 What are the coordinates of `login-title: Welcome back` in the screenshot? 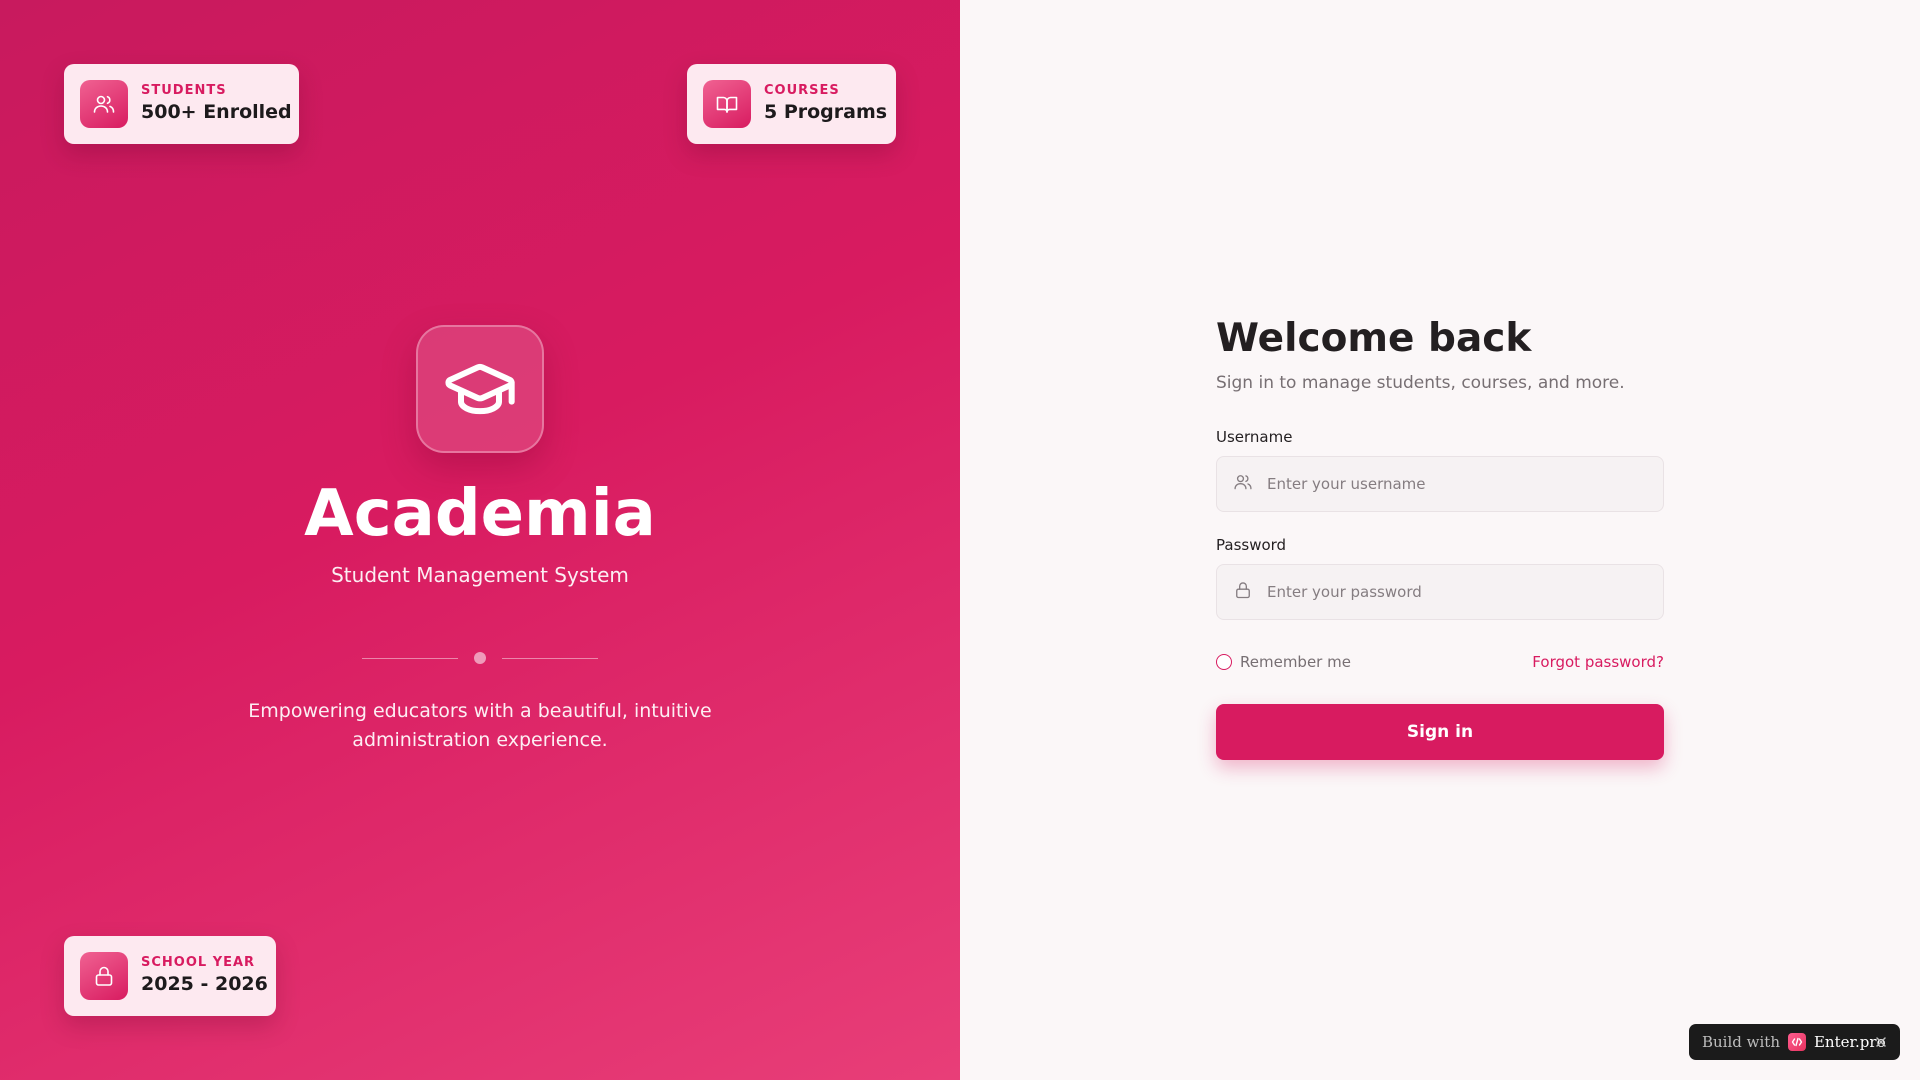 It's located at (1374, 338).